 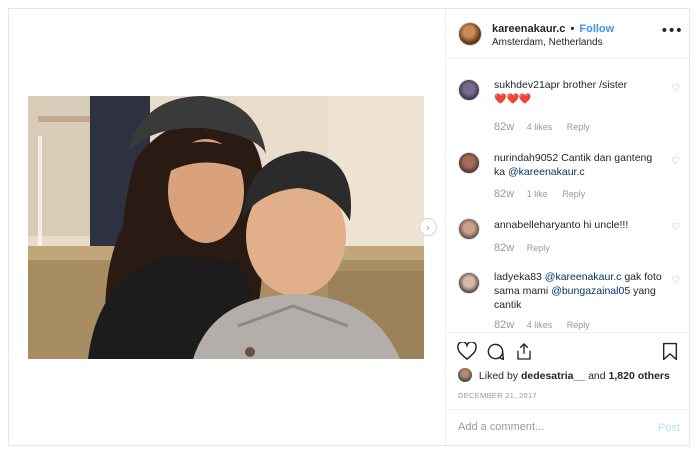 I want to click on bookmark-icon, so click(x=670, y=354).